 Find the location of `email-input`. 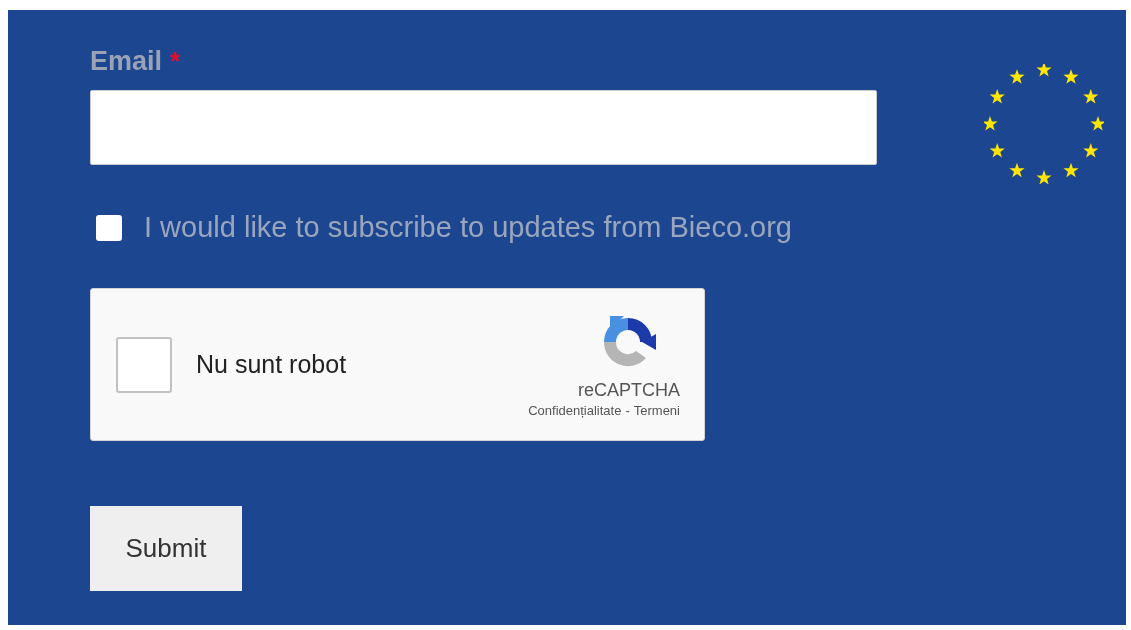

email-input is located at coordinates (483, 127).